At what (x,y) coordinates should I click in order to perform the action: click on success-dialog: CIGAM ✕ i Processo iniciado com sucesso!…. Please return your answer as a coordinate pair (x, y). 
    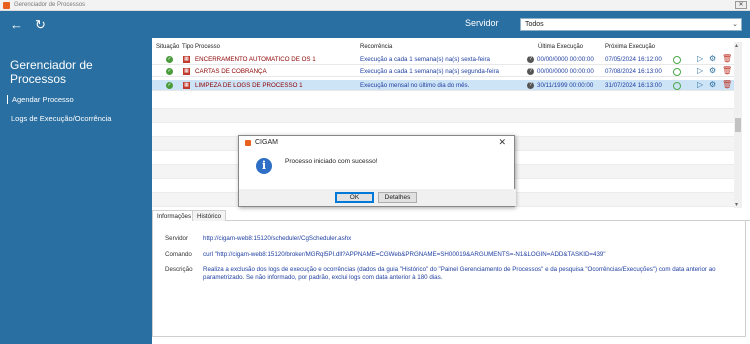
    Looking at the image, I should click on (377, 171).